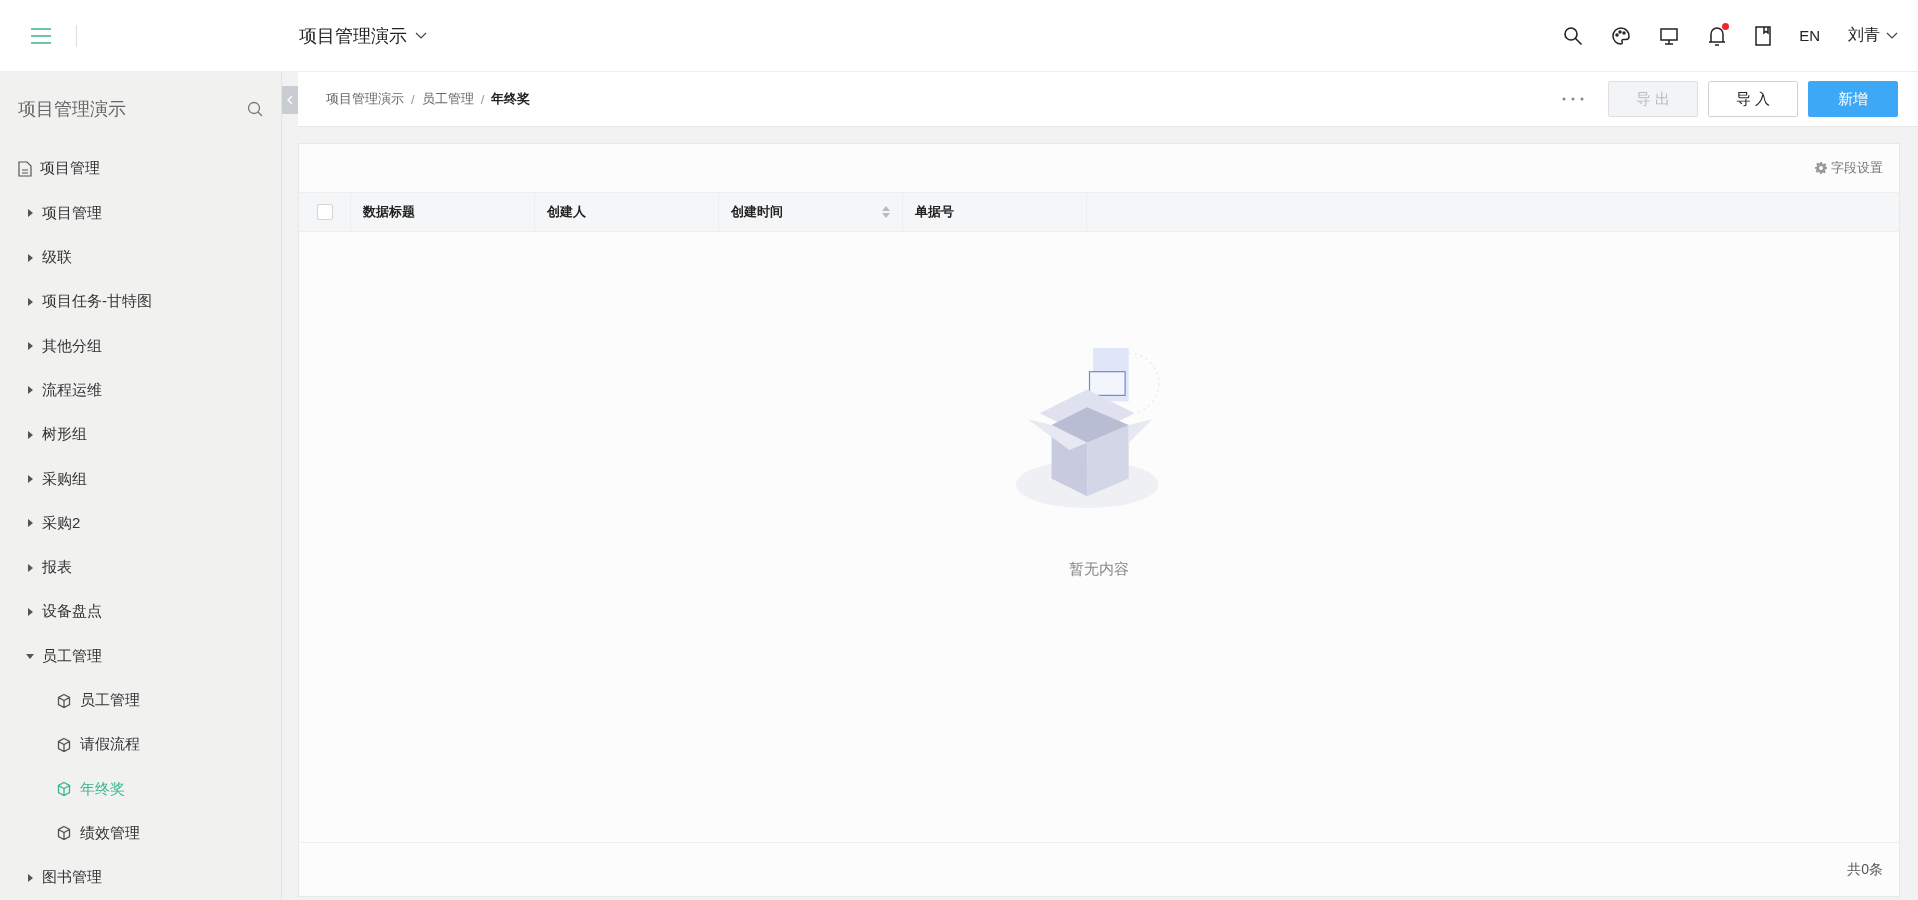 This screenshot has height=900, width=1918. Describe the element at coordinates (140, 612) in the screenshot. I see `sidebar-item: 设备盘点` at that location.